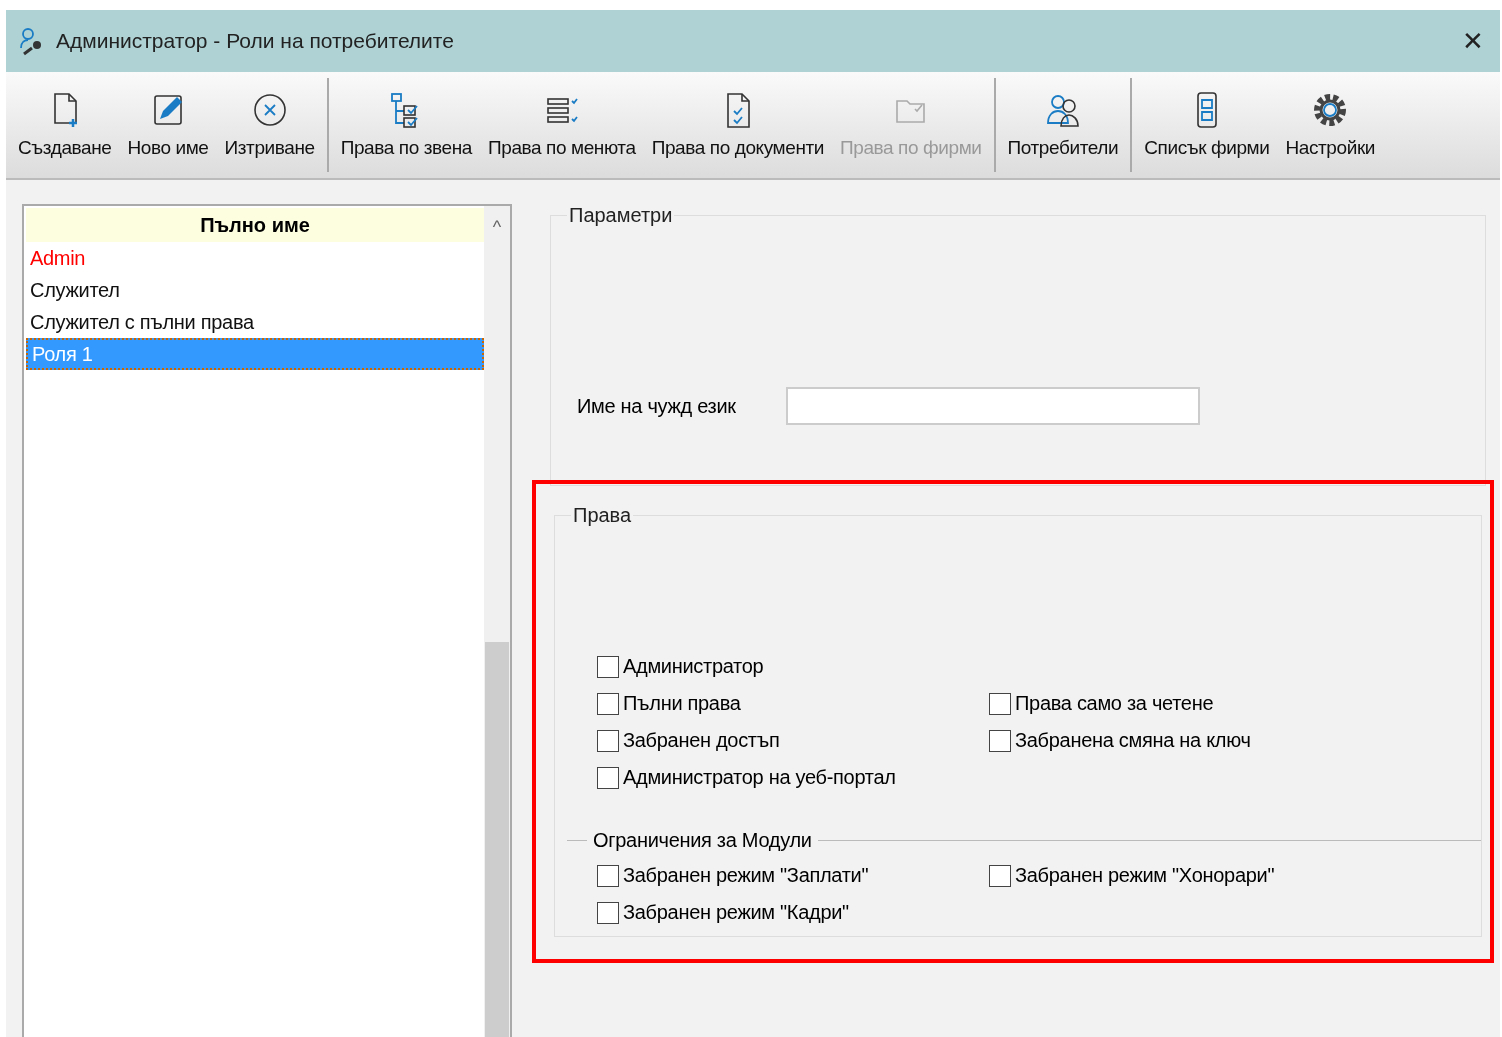 This screenshot has height=1037, width=1502. I want to click on checkbox: Забранен режим "Хонорари", so click(1235, 875).